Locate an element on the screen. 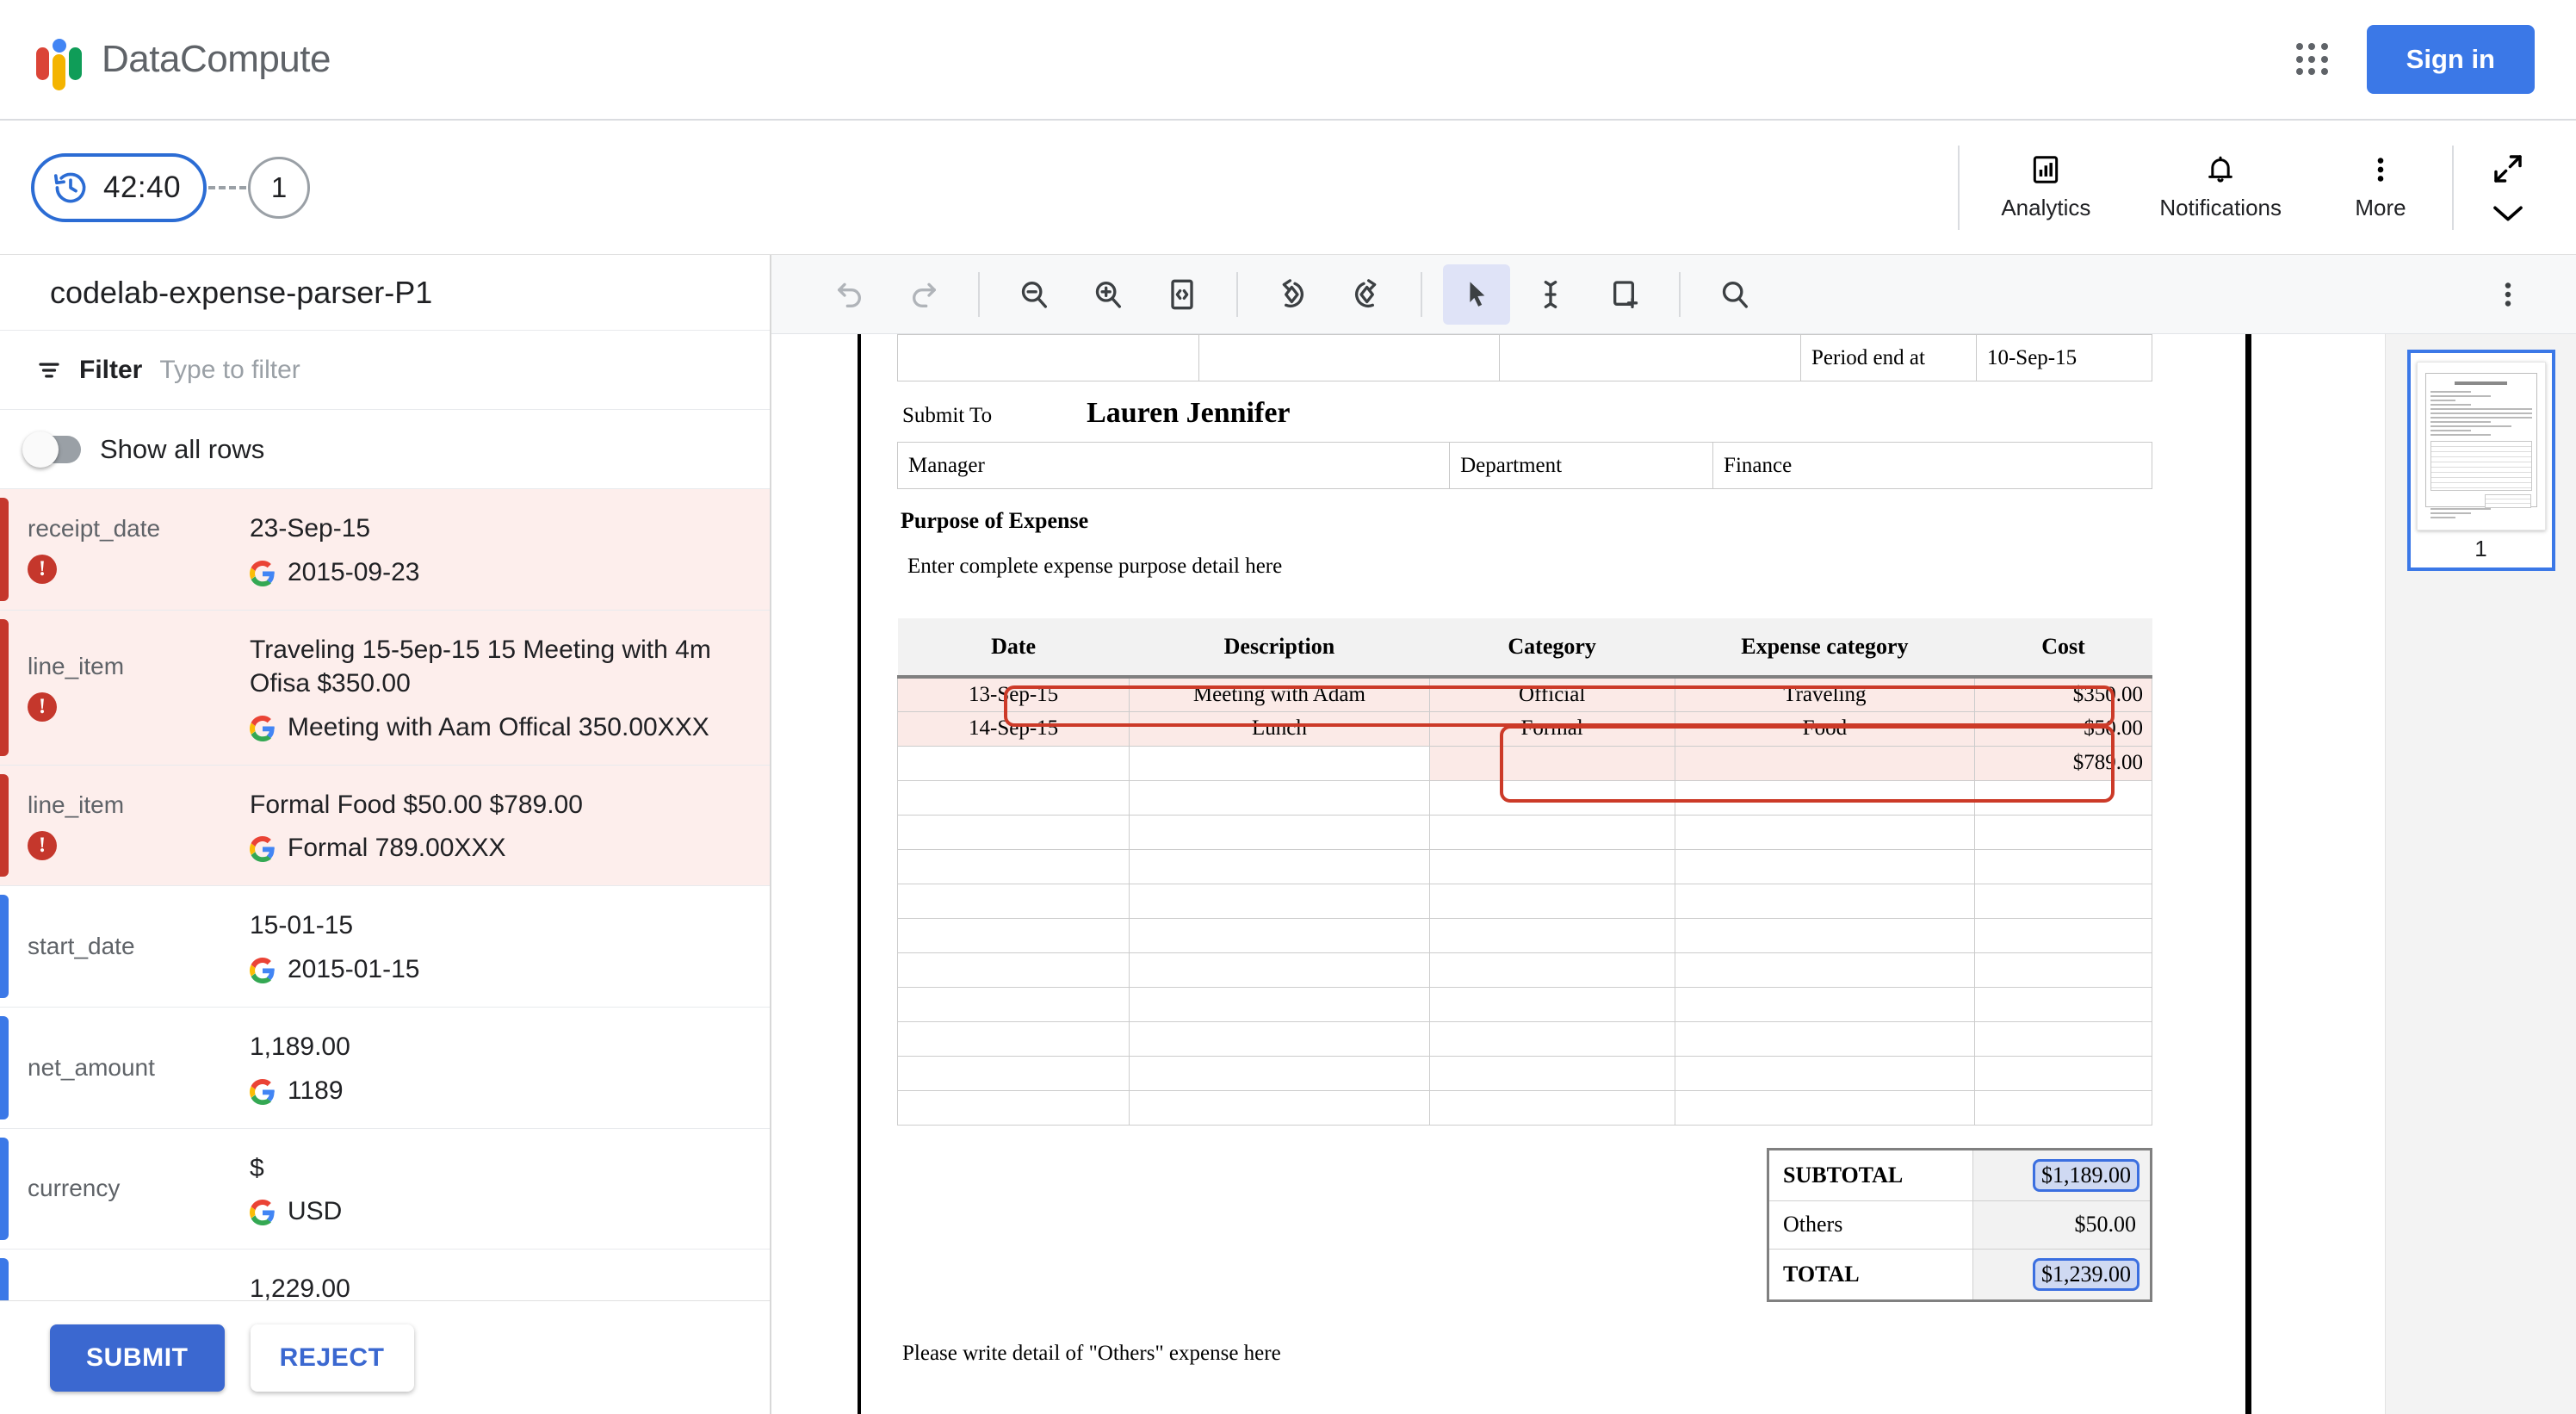 Image resolution: width=2576 pixels, height=1414 pixels. table-row: total_amount 1,229.00 122 is located at coordinates (385, 1275).